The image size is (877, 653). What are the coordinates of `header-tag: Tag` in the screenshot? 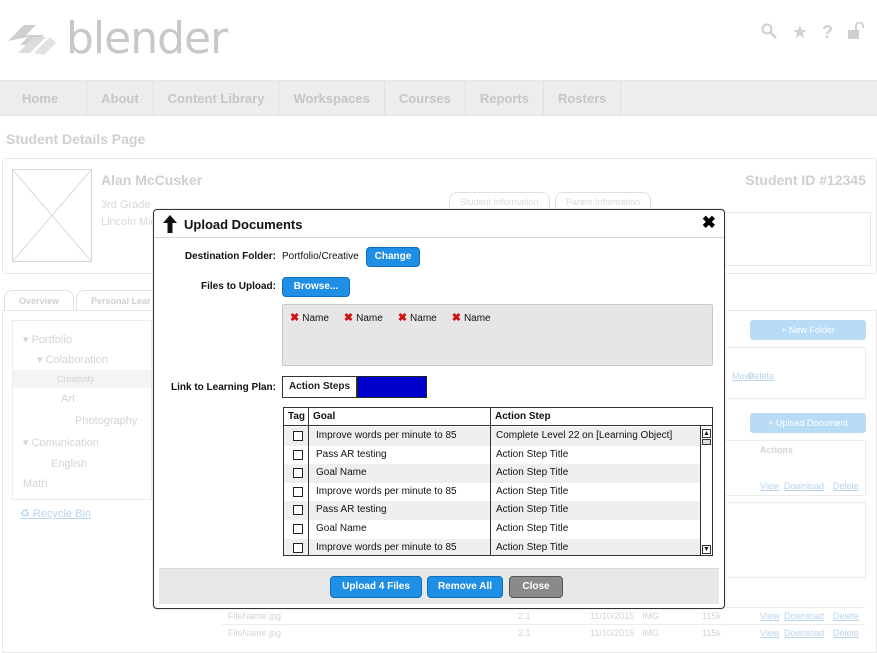 It's located at (297, 416).